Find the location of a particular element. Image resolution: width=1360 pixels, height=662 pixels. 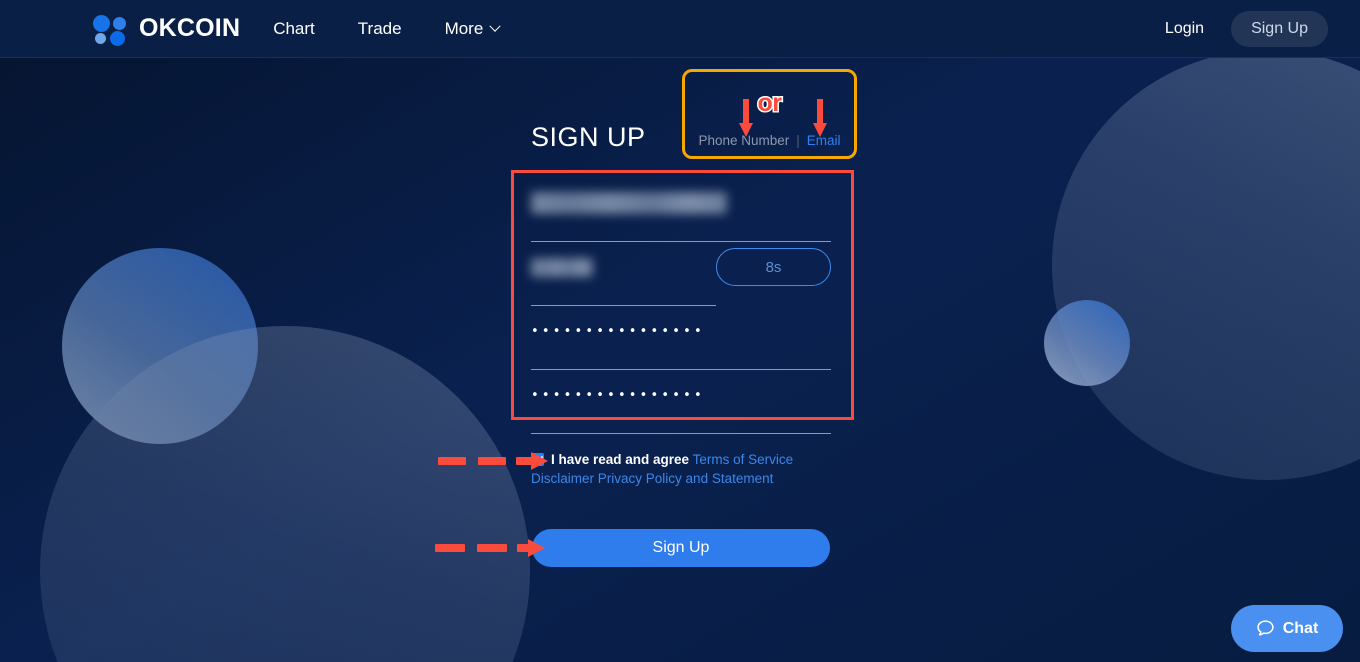

field-password: •••••••••••••••• is located at coordinates (681, 338).